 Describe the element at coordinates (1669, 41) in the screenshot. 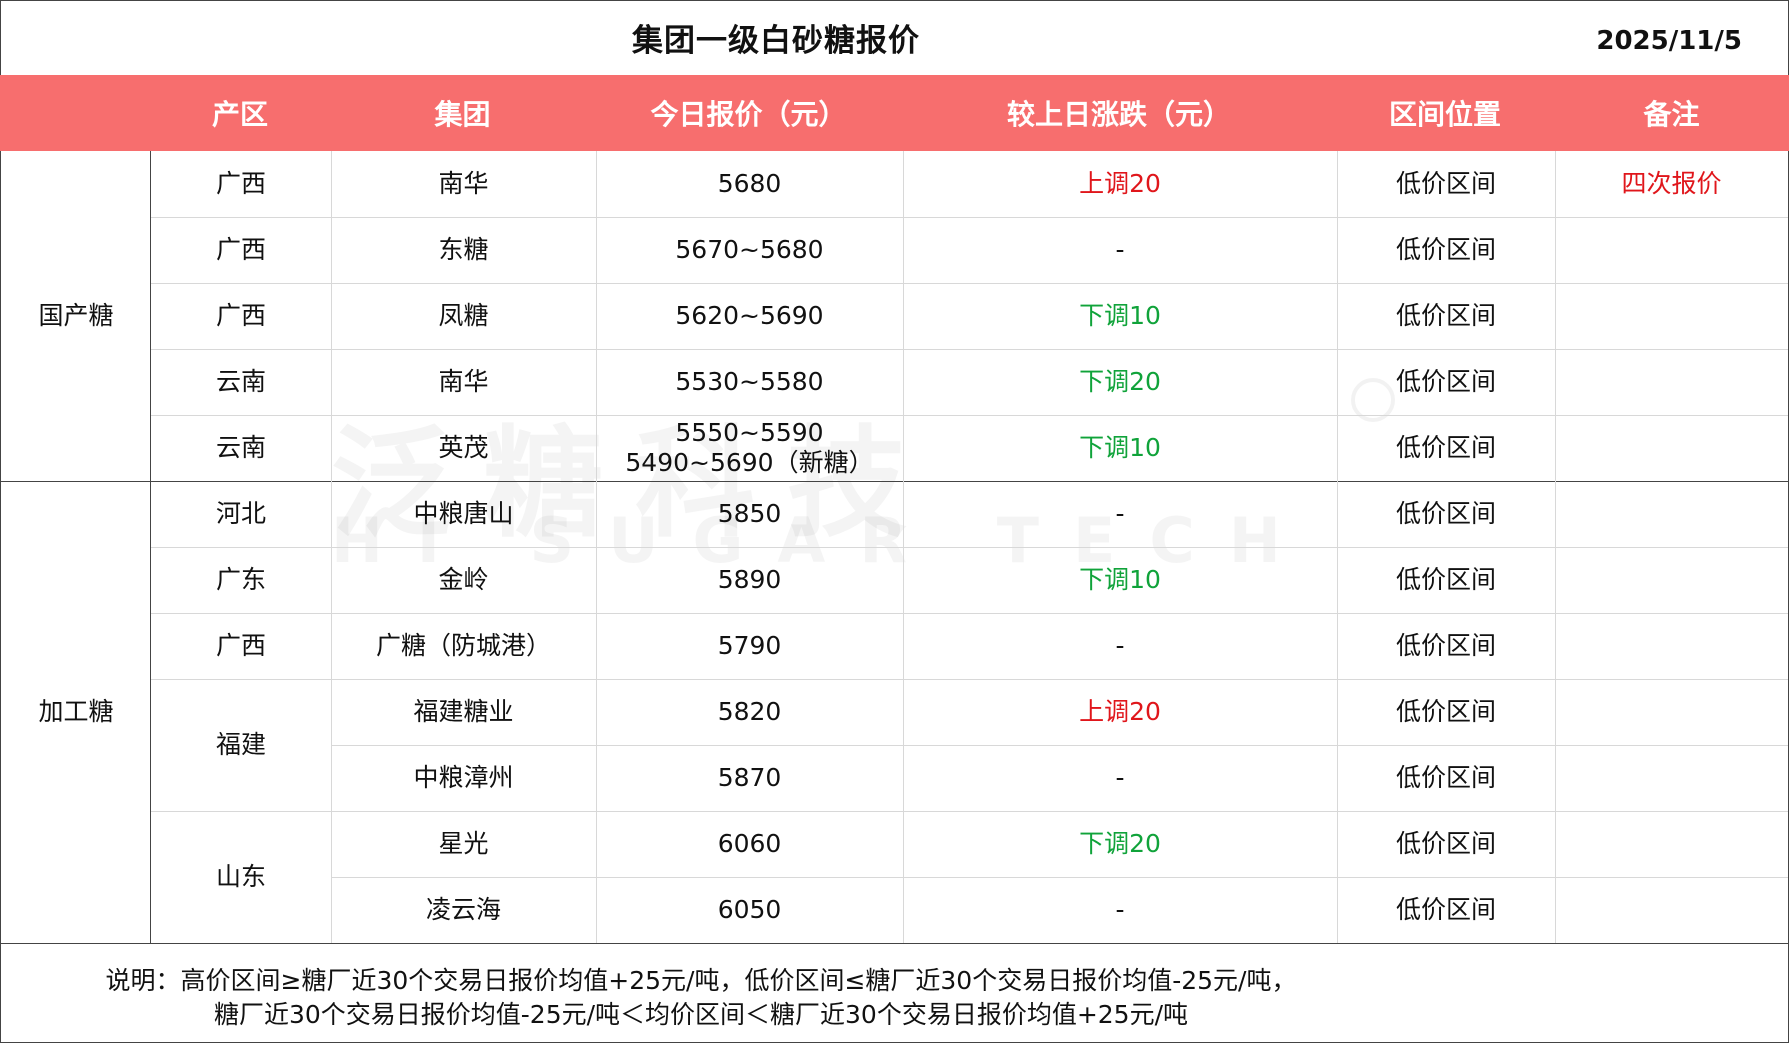

I see `sheet-date: 2025/11/5` at that location.